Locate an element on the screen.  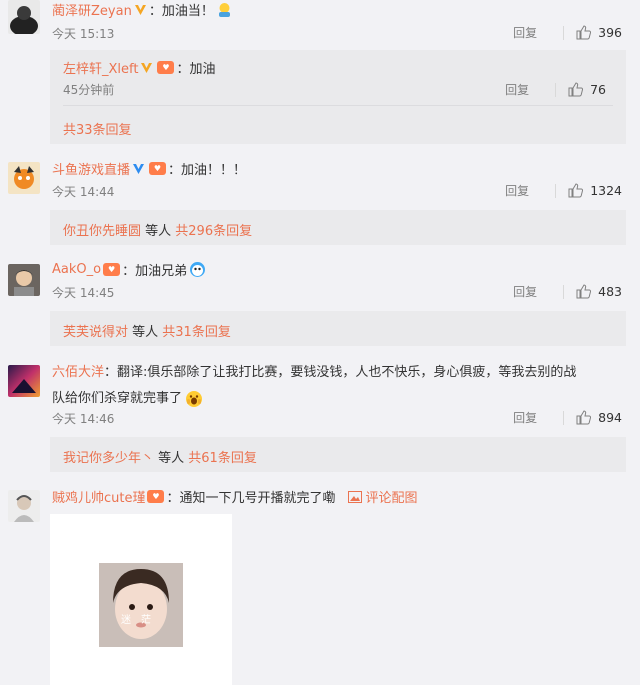
view-replies-link: 共31条回复 is located at coordinates (196, 330).